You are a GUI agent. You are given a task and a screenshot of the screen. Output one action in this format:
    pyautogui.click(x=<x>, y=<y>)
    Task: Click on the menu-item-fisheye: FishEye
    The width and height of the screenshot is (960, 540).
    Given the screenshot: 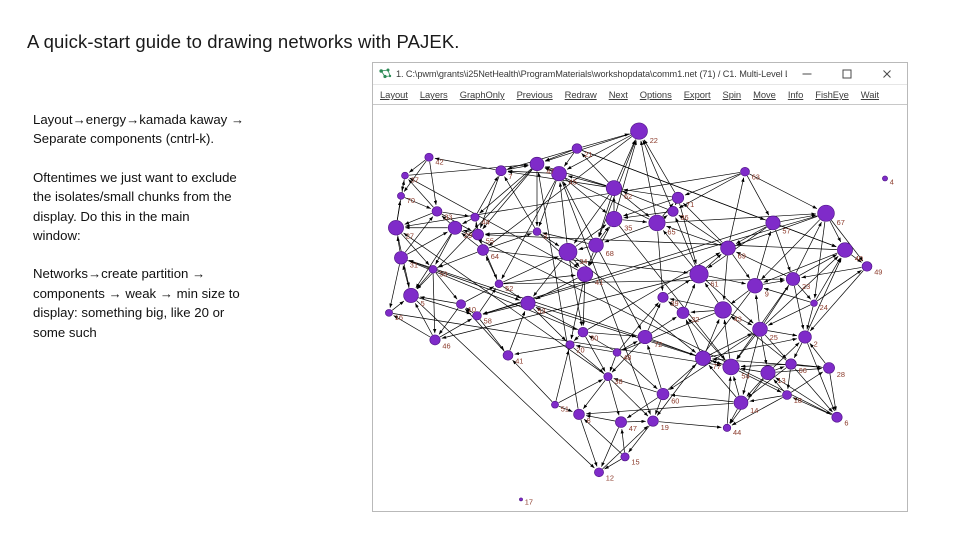 What is the action you would take?
    pyautogui.click(x=832, y=94)
    